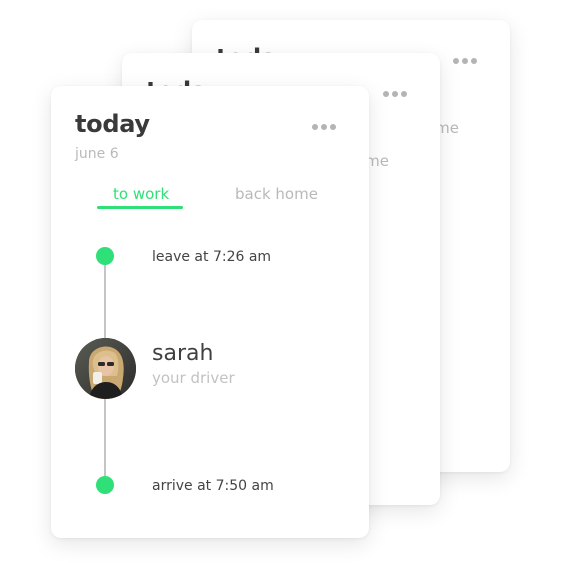 The image size is (563, 563). Describe the element at coordinates (112, 124) in the screenshot. I see `card-title: today` at that location.